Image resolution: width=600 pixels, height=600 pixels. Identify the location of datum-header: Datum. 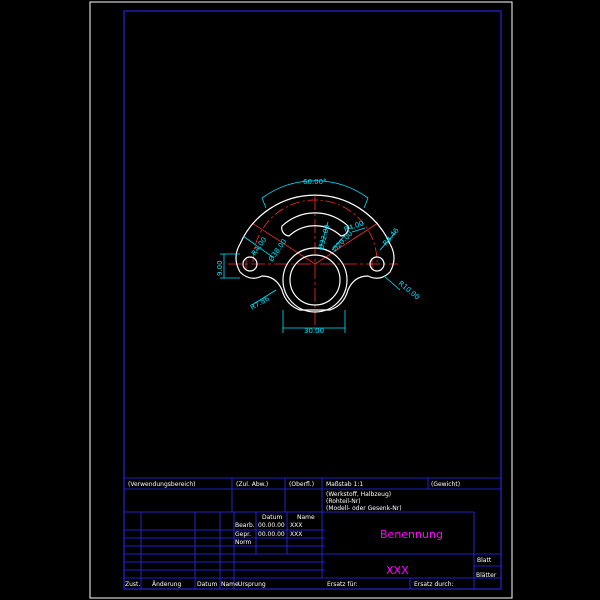
(272, 517).